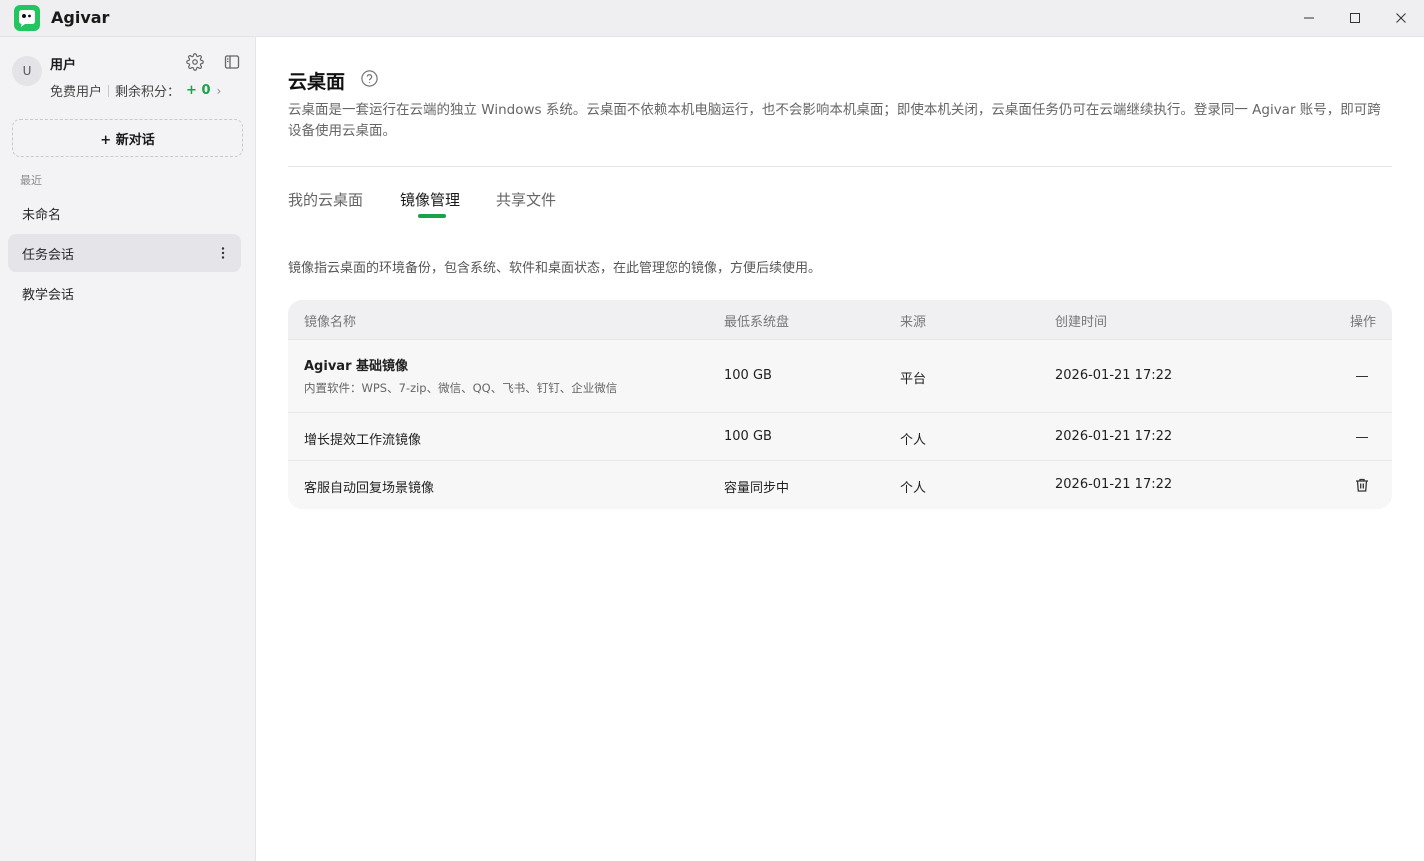 This screenshot has height=861, width=1424. Describe the element at coordinates (317, 82) in the screenshot. I see `page-title: 云桌面` at that location.